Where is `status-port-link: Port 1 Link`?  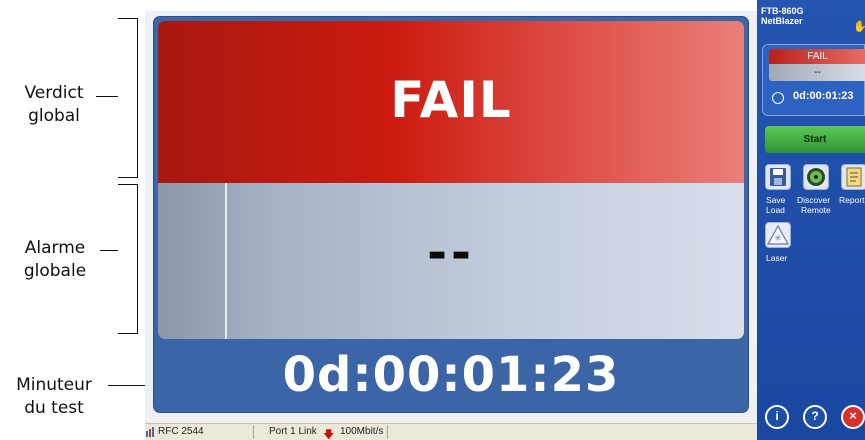 status-port-link: Port 1 Link is located at coordinates (293, 431).